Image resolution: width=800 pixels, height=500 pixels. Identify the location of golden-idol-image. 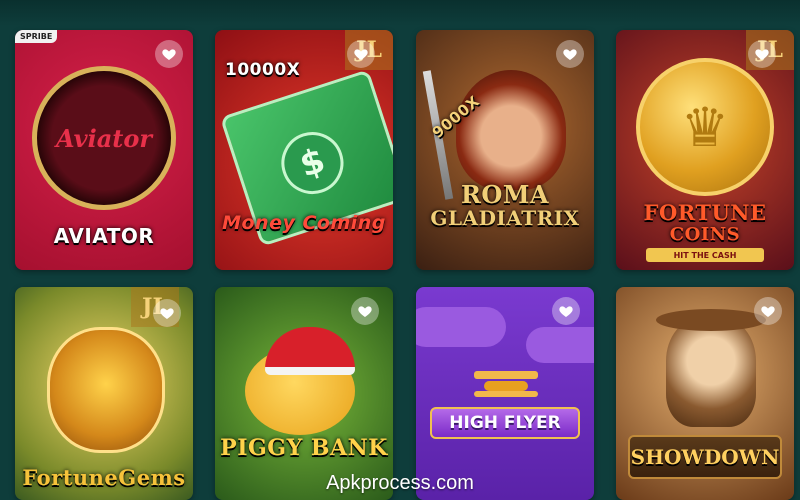
(106, 390).